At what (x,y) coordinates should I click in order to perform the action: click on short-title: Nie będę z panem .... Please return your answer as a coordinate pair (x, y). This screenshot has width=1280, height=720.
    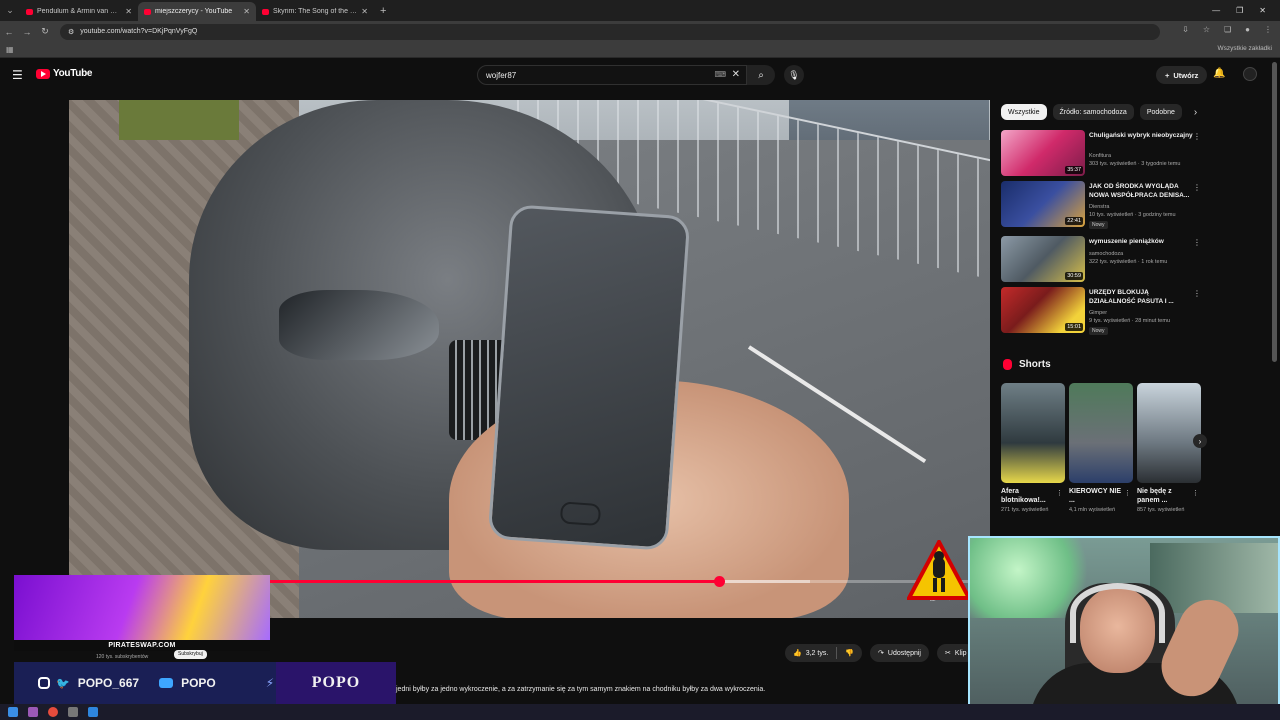
    Looking at the image, I should click on (1166, 496).